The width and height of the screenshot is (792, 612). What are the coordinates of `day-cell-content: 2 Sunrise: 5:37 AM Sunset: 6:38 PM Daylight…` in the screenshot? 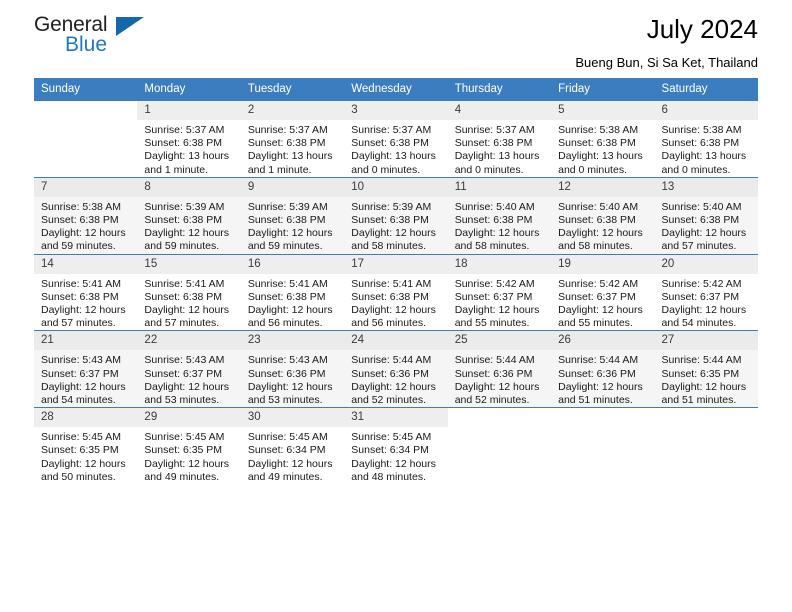 It's located at (292, 139).